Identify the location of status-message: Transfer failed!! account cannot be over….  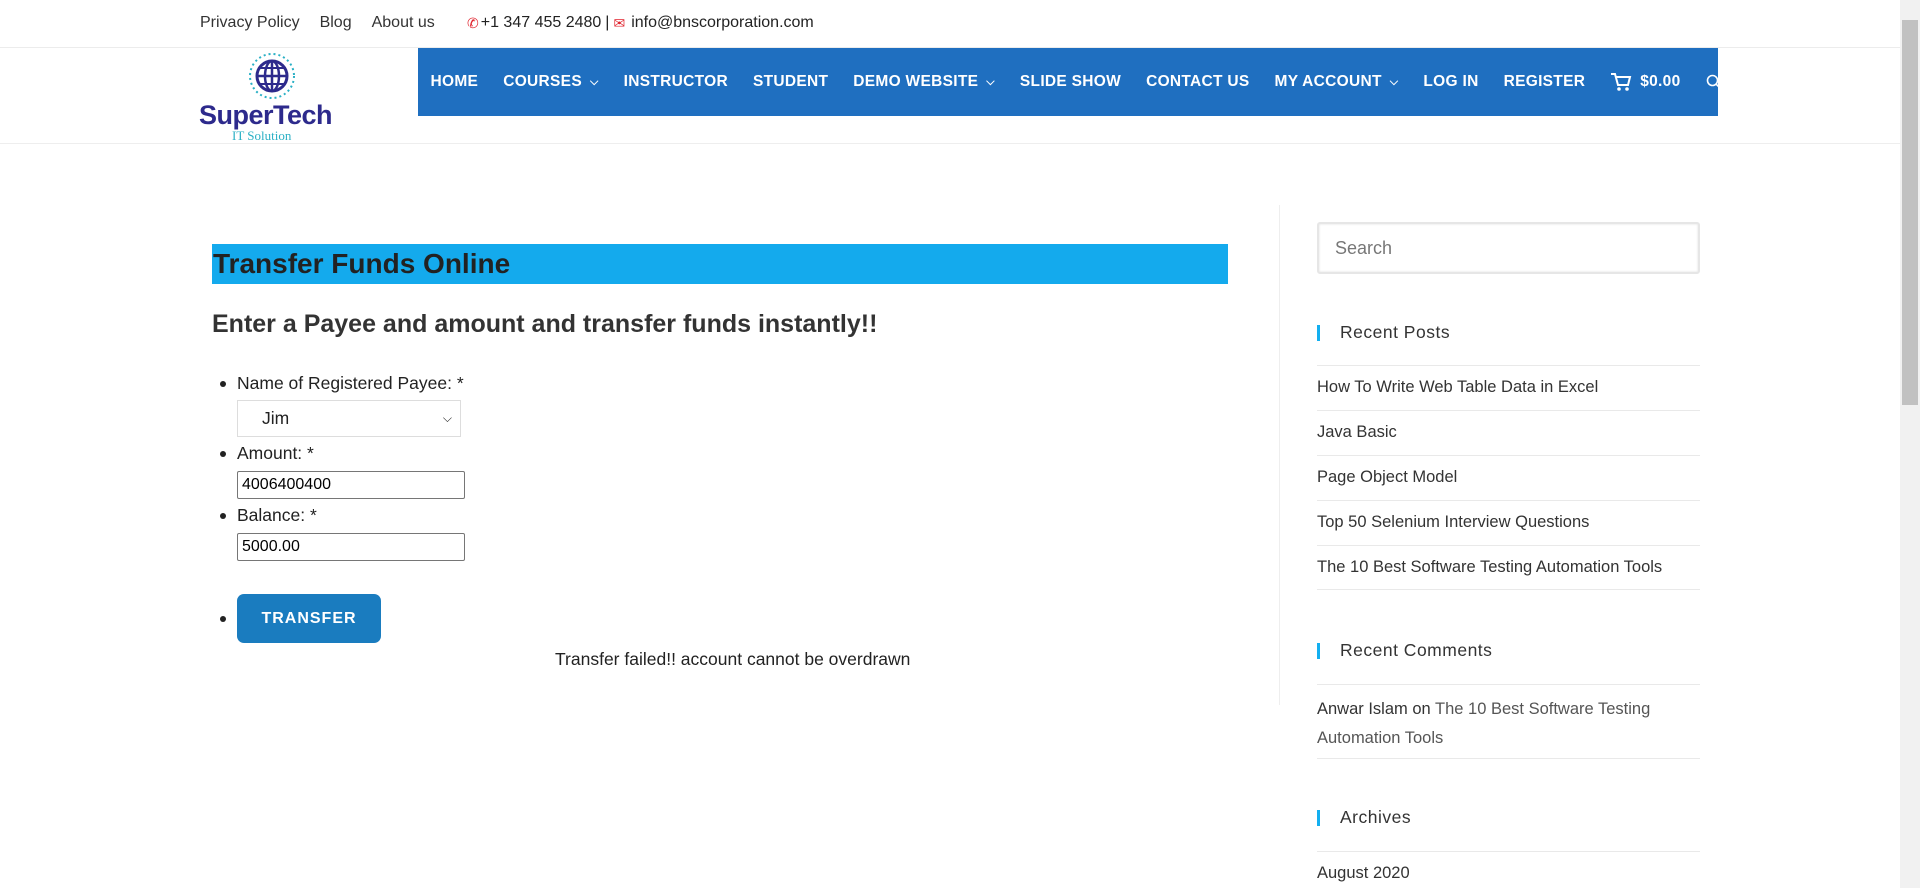
(733, 659).